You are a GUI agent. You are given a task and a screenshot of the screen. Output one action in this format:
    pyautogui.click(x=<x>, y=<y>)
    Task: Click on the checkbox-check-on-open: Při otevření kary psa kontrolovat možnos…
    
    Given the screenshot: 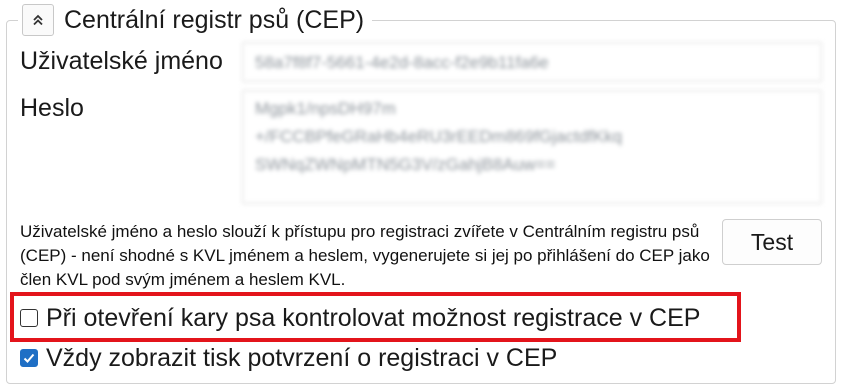 What is the action you would take?
    pyautogui.click(x=360, y=318)
    